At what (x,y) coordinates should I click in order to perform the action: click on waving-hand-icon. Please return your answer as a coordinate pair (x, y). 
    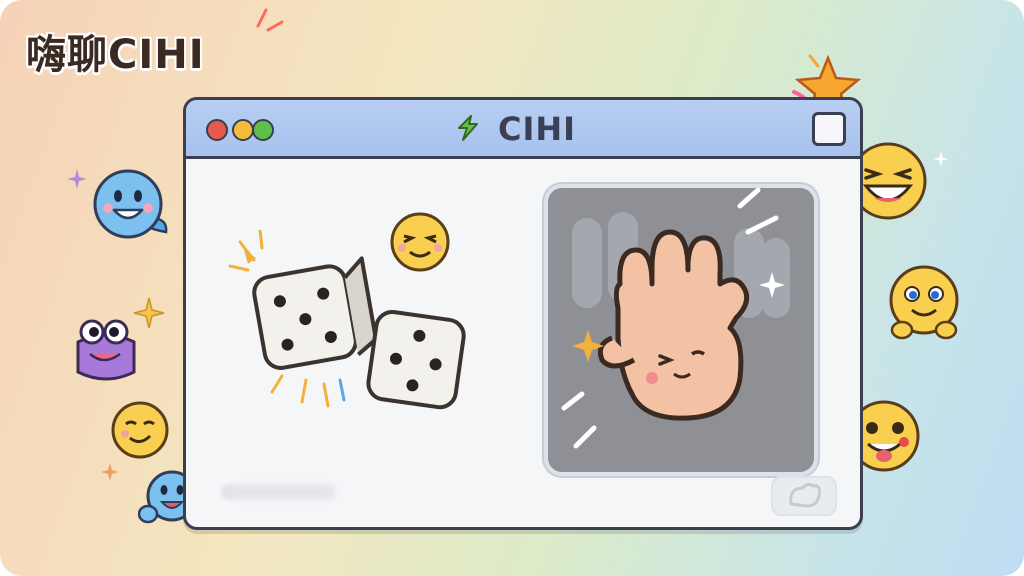
    Looking at the image, I should click on (675, 318).